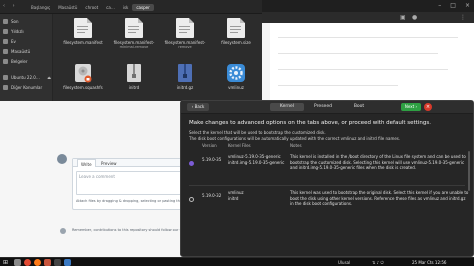 Image resolution: width=474 pixels, height=266 pixels. I want to click on plus-icon, so click(5, 87).